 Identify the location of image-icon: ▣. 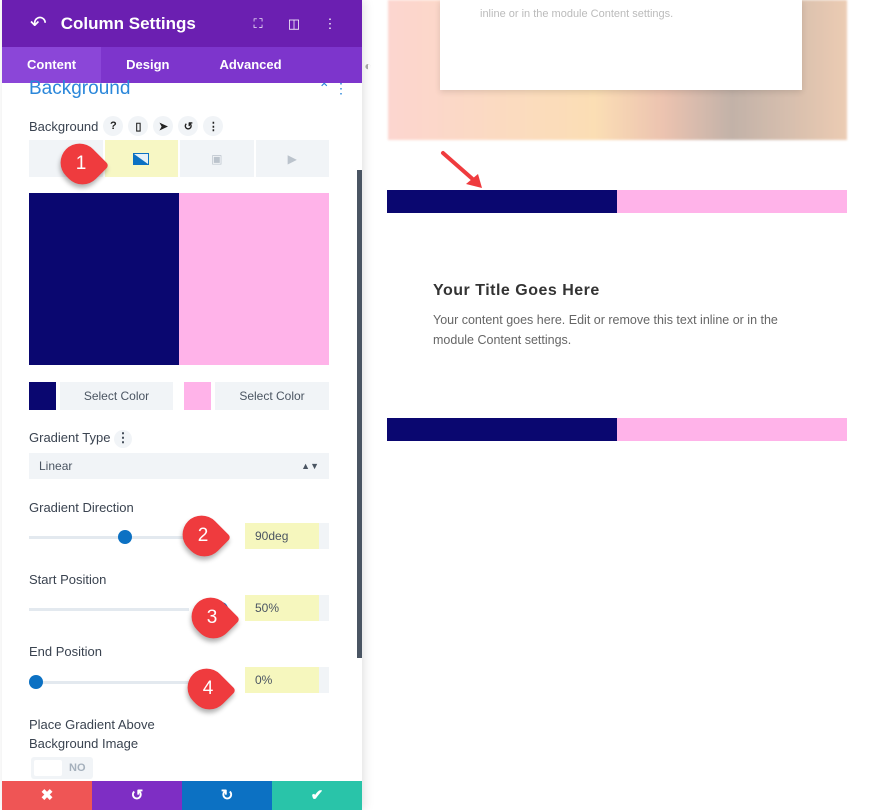
(217, 158).